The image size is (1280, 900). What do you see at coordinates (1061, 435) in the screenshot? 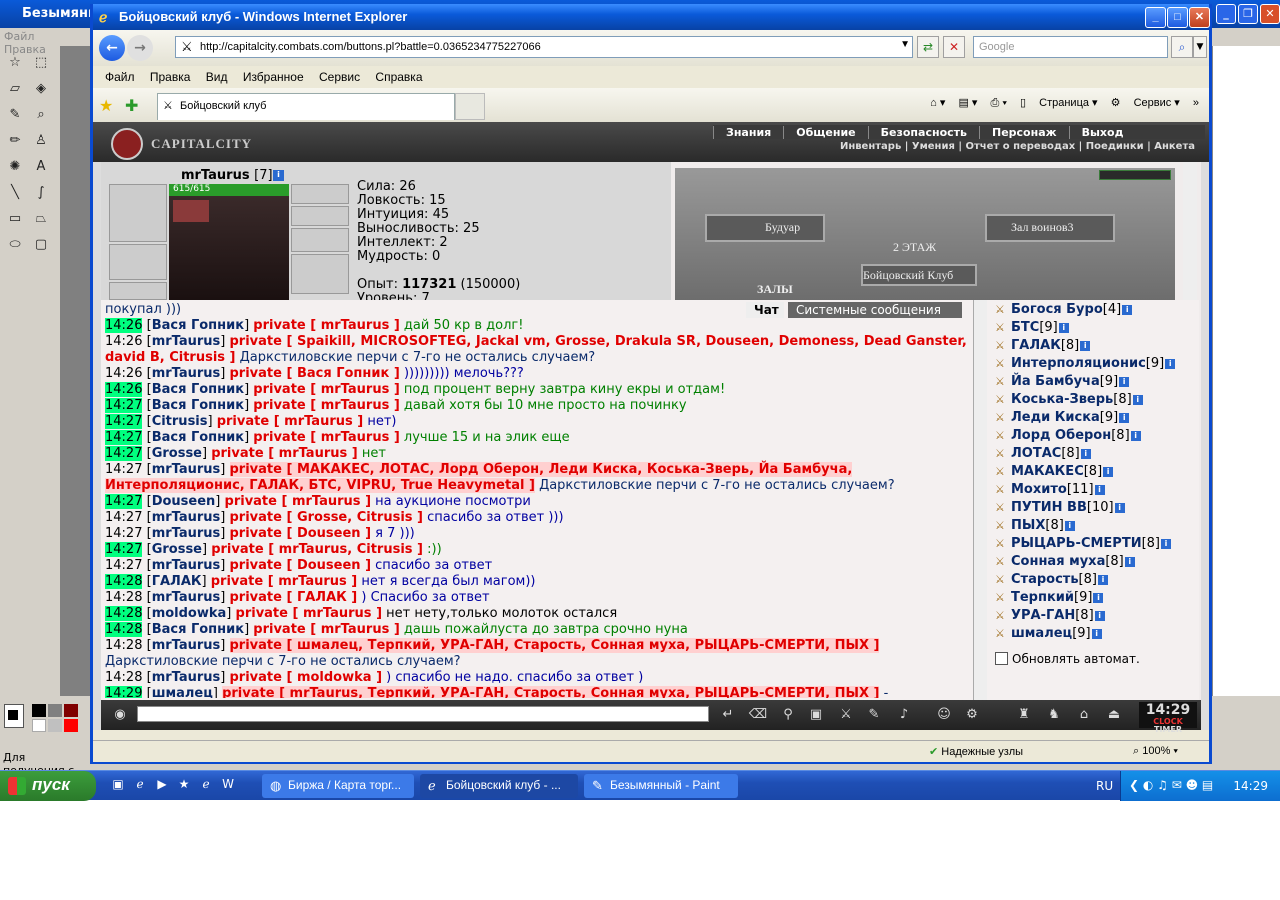
I see `user-name: Лорд Оберон` at bounding box center [1061, 435].